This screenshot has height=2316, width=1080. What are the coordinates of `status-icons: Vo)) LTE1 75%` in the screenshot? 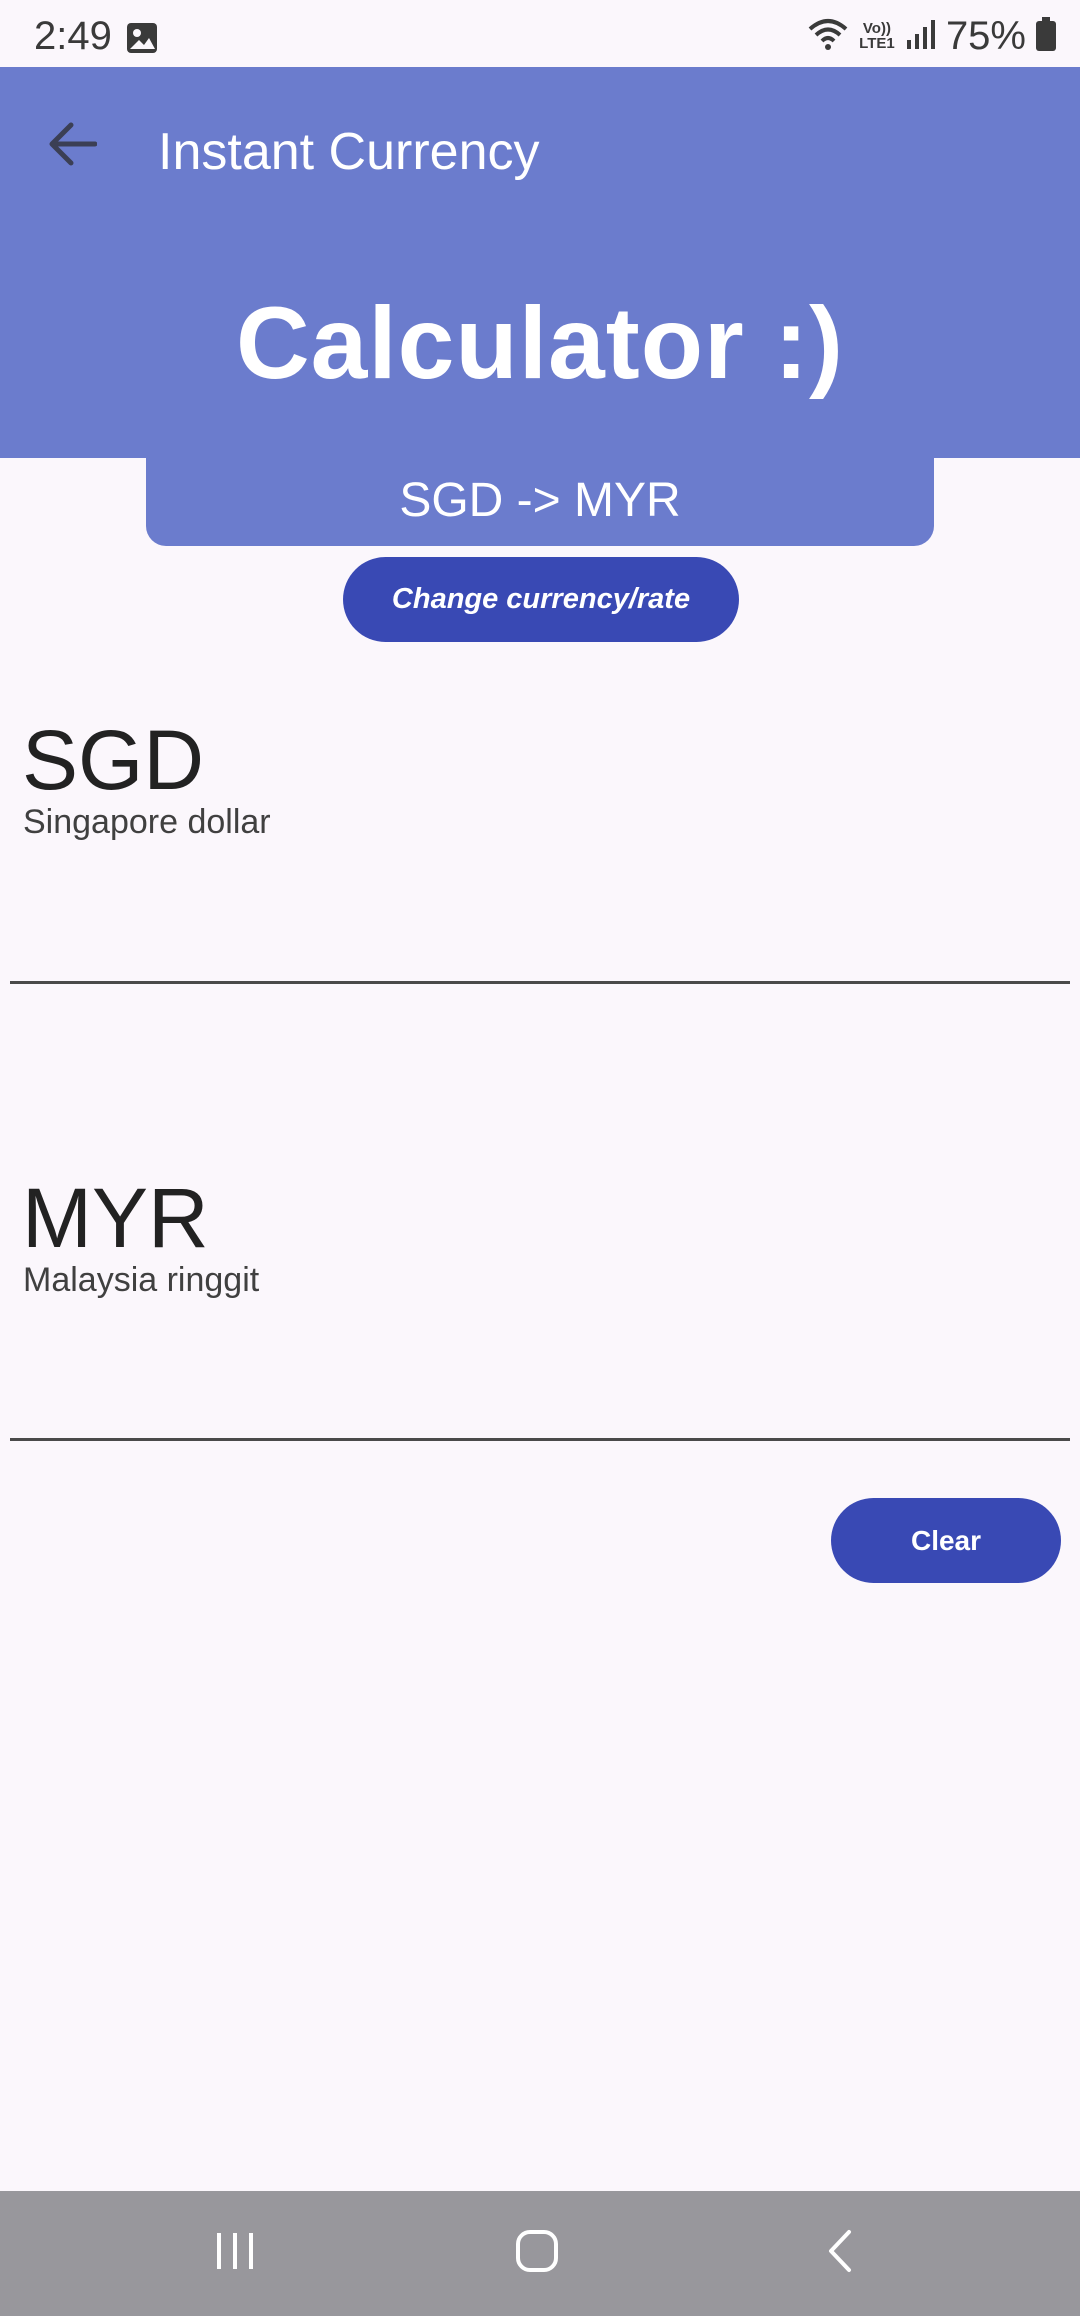 It's located at (932, 36).